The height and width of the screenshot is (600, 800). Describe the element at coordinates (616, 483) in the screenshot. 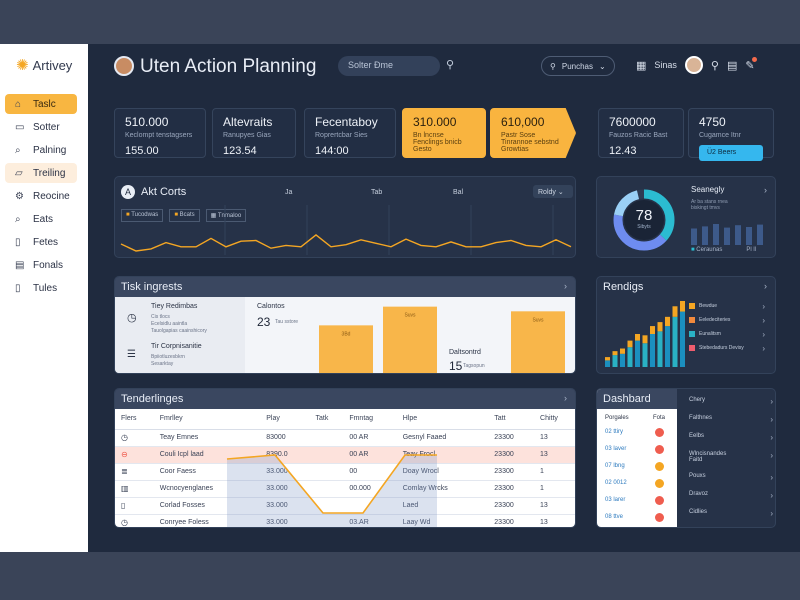

I see `dashbard-row-label: 02 0012` at that location.